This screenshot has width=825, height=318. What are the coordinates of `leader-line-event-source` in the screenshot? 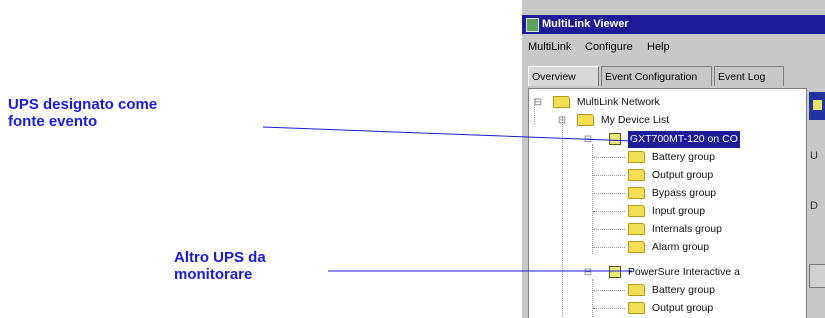 It's located at (448, 134).